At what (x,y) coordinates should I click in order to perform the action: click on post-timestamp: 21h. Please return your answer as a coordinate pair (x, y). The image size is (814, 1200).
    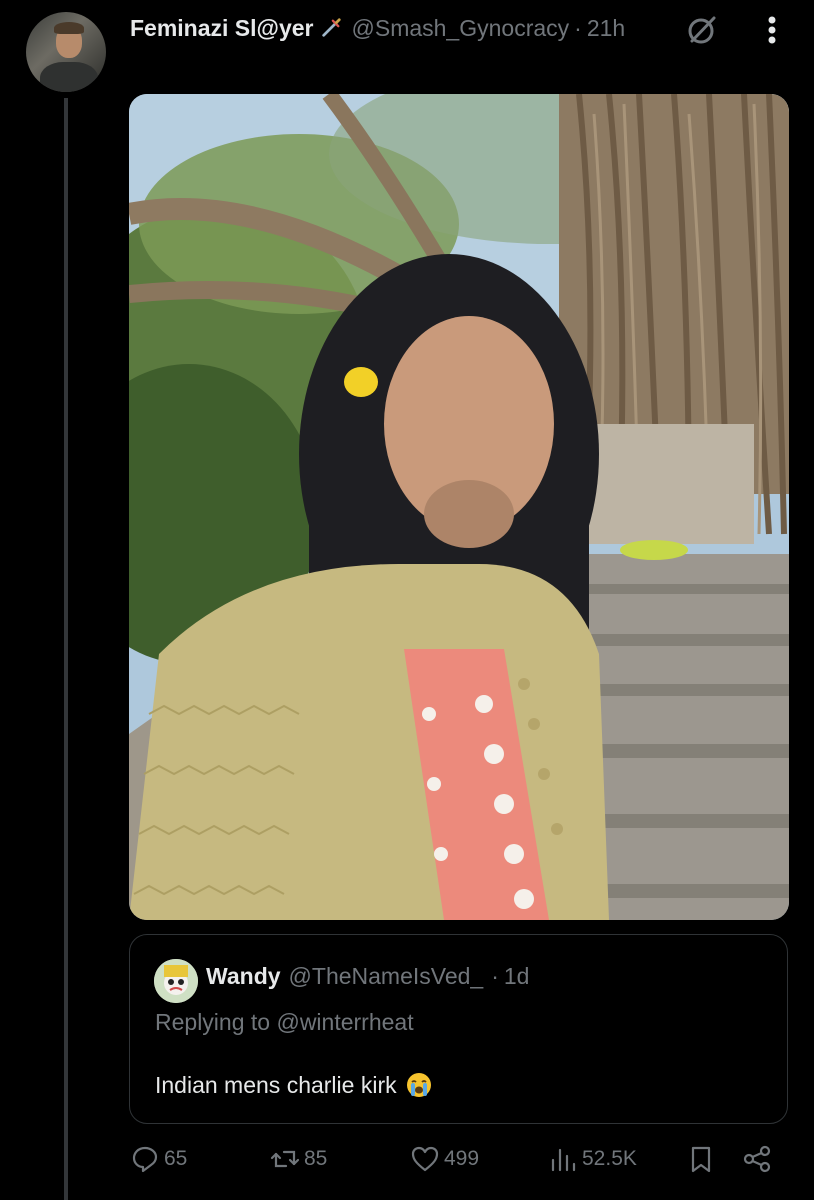
    Looking at the image, I should click on (606, 28).